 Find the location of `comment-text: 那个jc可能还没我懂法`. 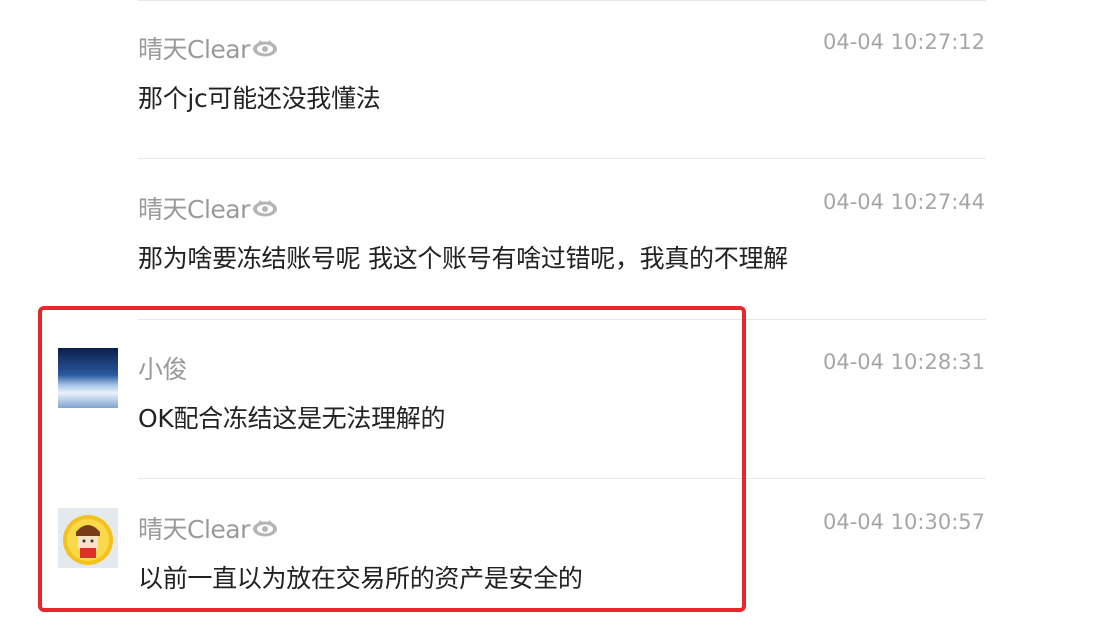

comment-text: 那个jc可能还没我懂法 is located at coordinates (259, 98).